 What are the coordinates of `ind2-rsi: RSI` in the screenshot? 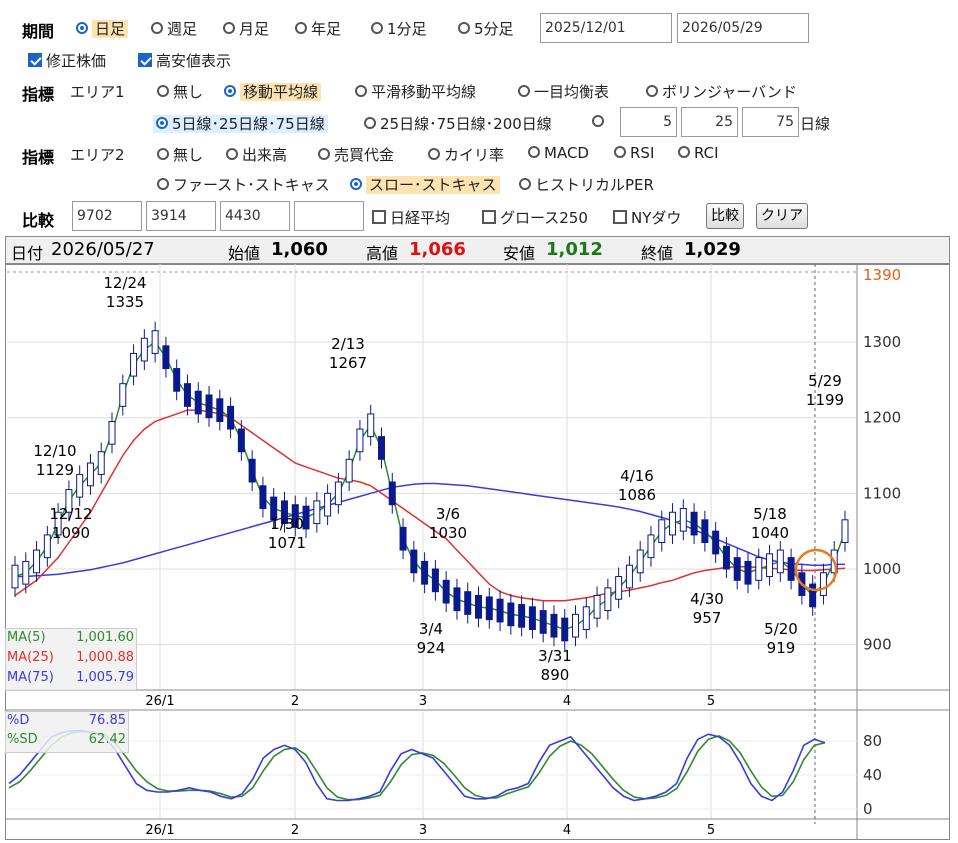 It's located at (634, 153).